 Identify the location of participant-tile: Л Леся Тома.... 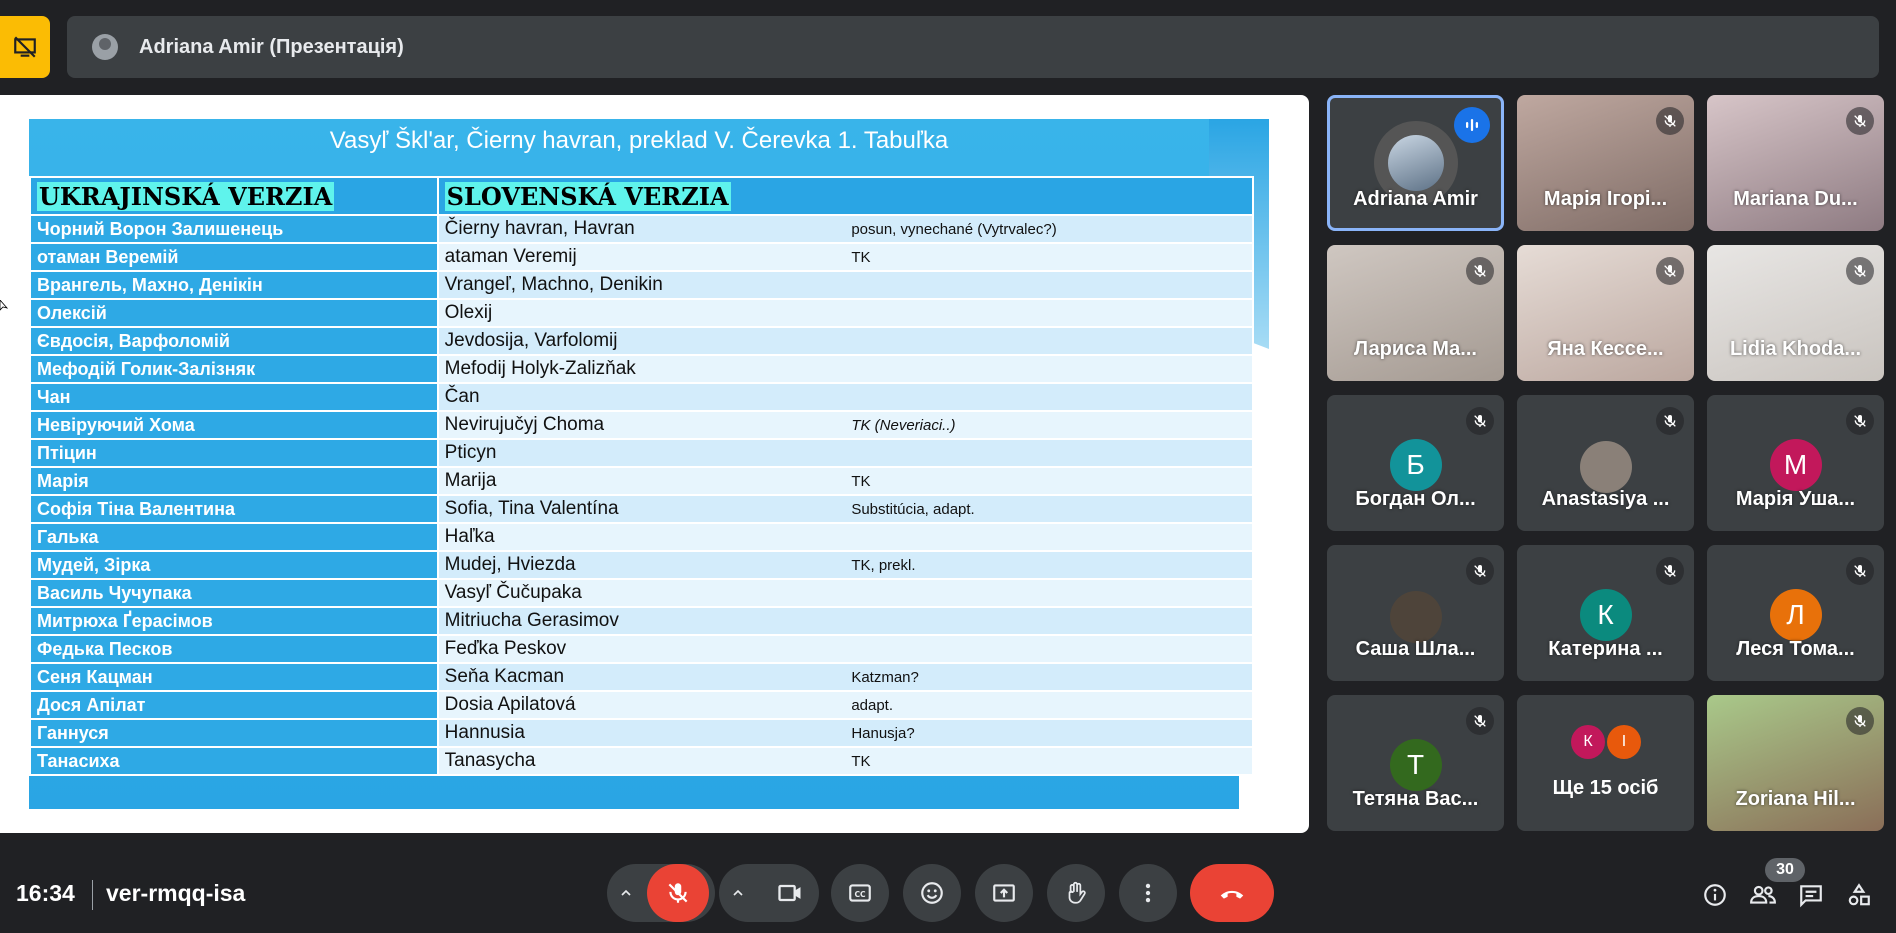
(1795, 613).